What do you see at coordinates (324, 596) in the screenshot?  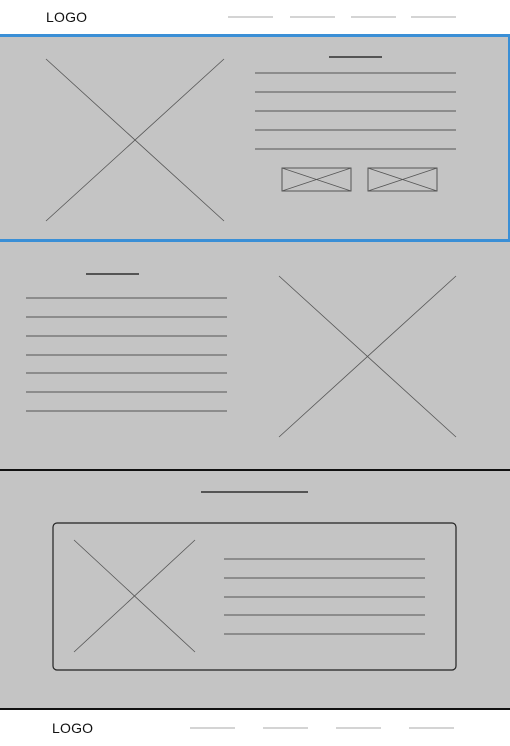 I see `card-text-lines` at bounding box center [324, 596].